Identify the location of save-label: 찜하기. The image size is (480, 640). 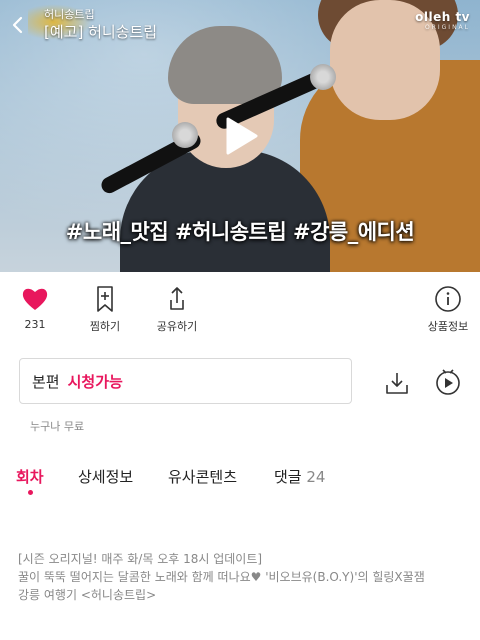
(105, 326).